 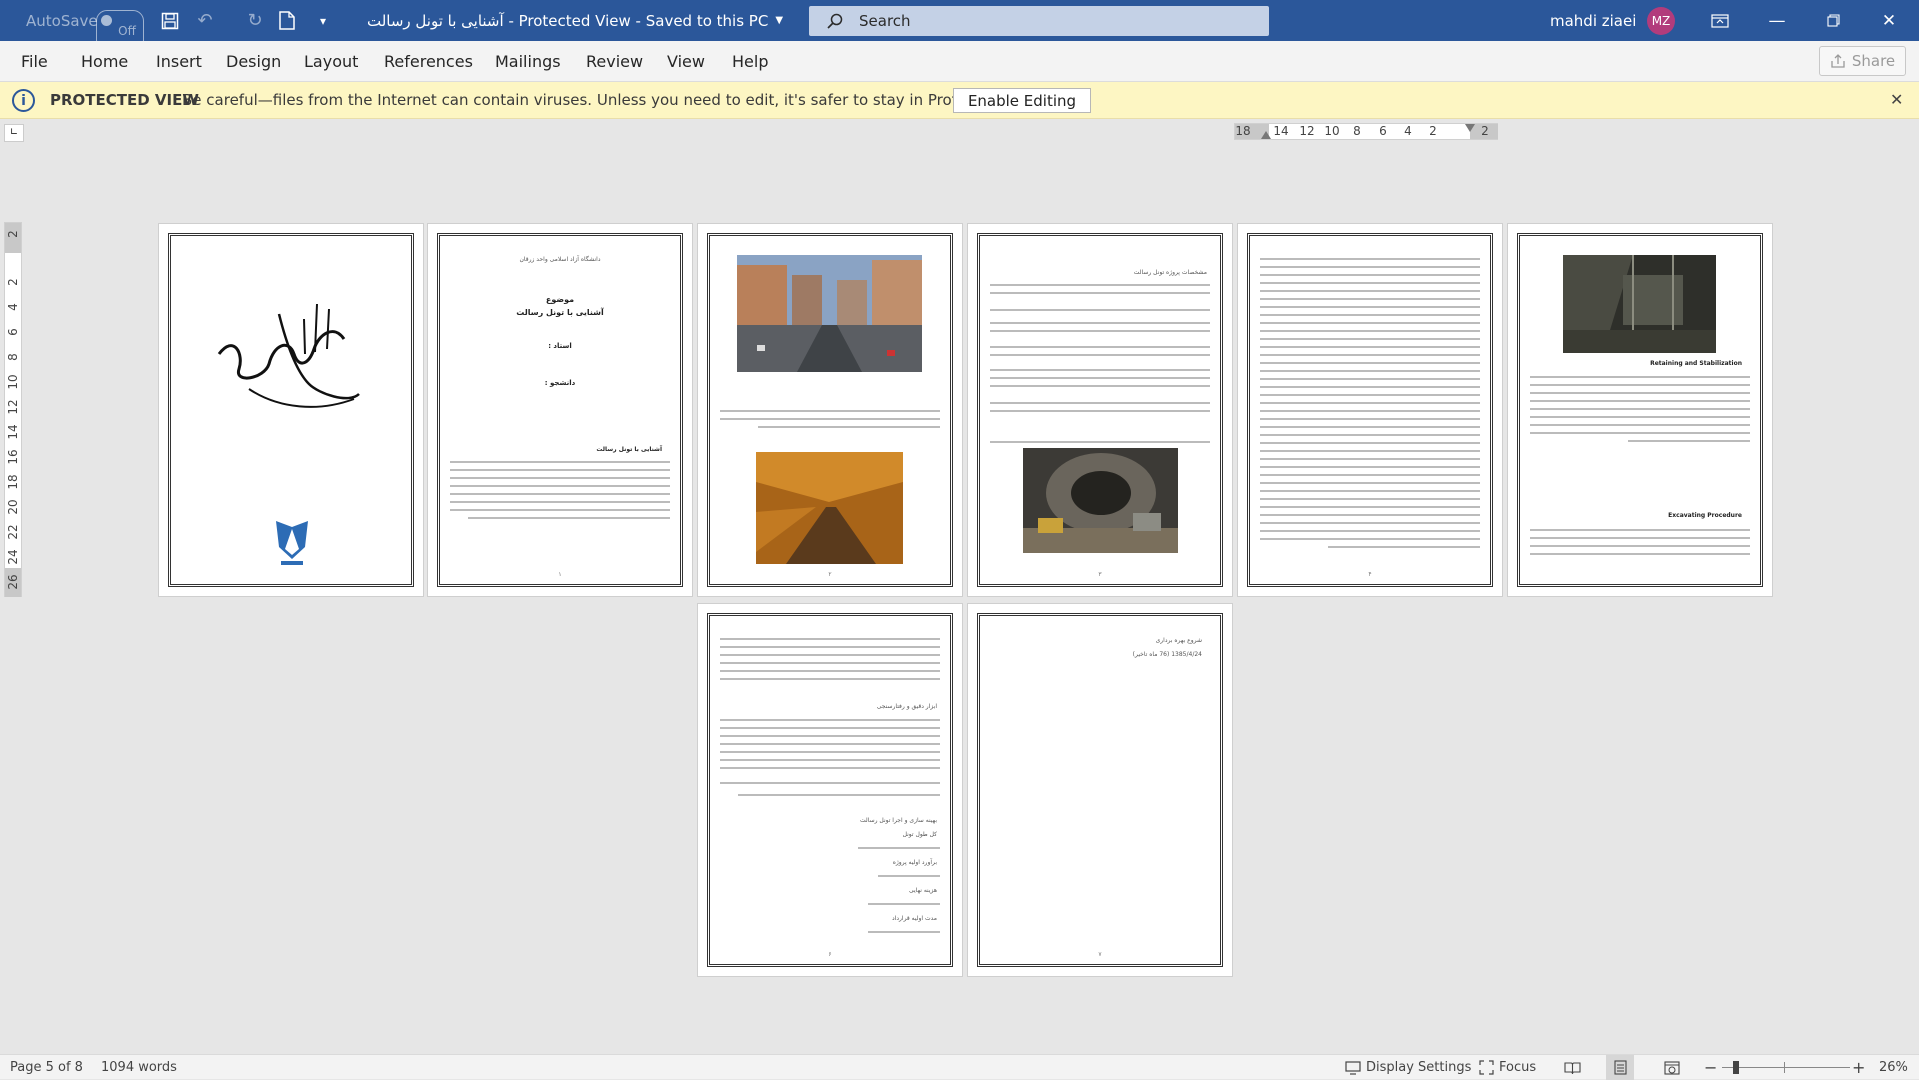 What do you see at coordinates (686, 61) in the screenshot?
I see `tab-view: View` at bounding box center [686, 61].